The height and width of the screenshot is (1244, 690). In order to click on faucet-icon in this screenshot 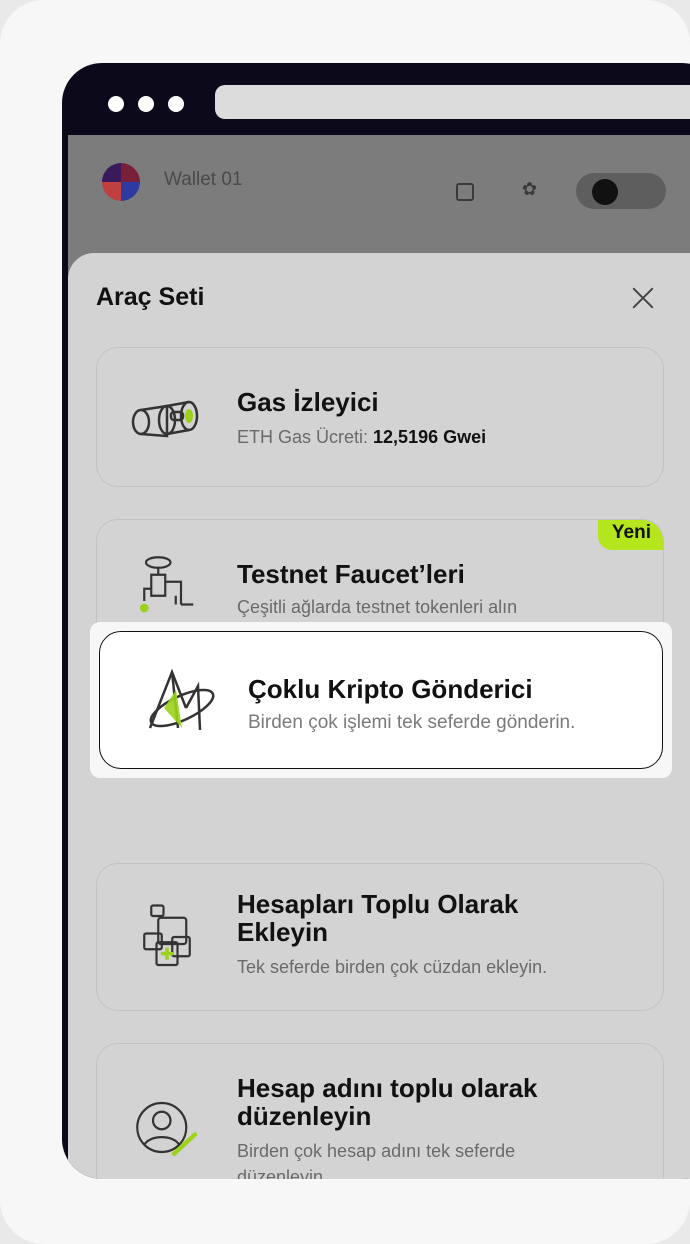, I will do `click(166, 584)`.